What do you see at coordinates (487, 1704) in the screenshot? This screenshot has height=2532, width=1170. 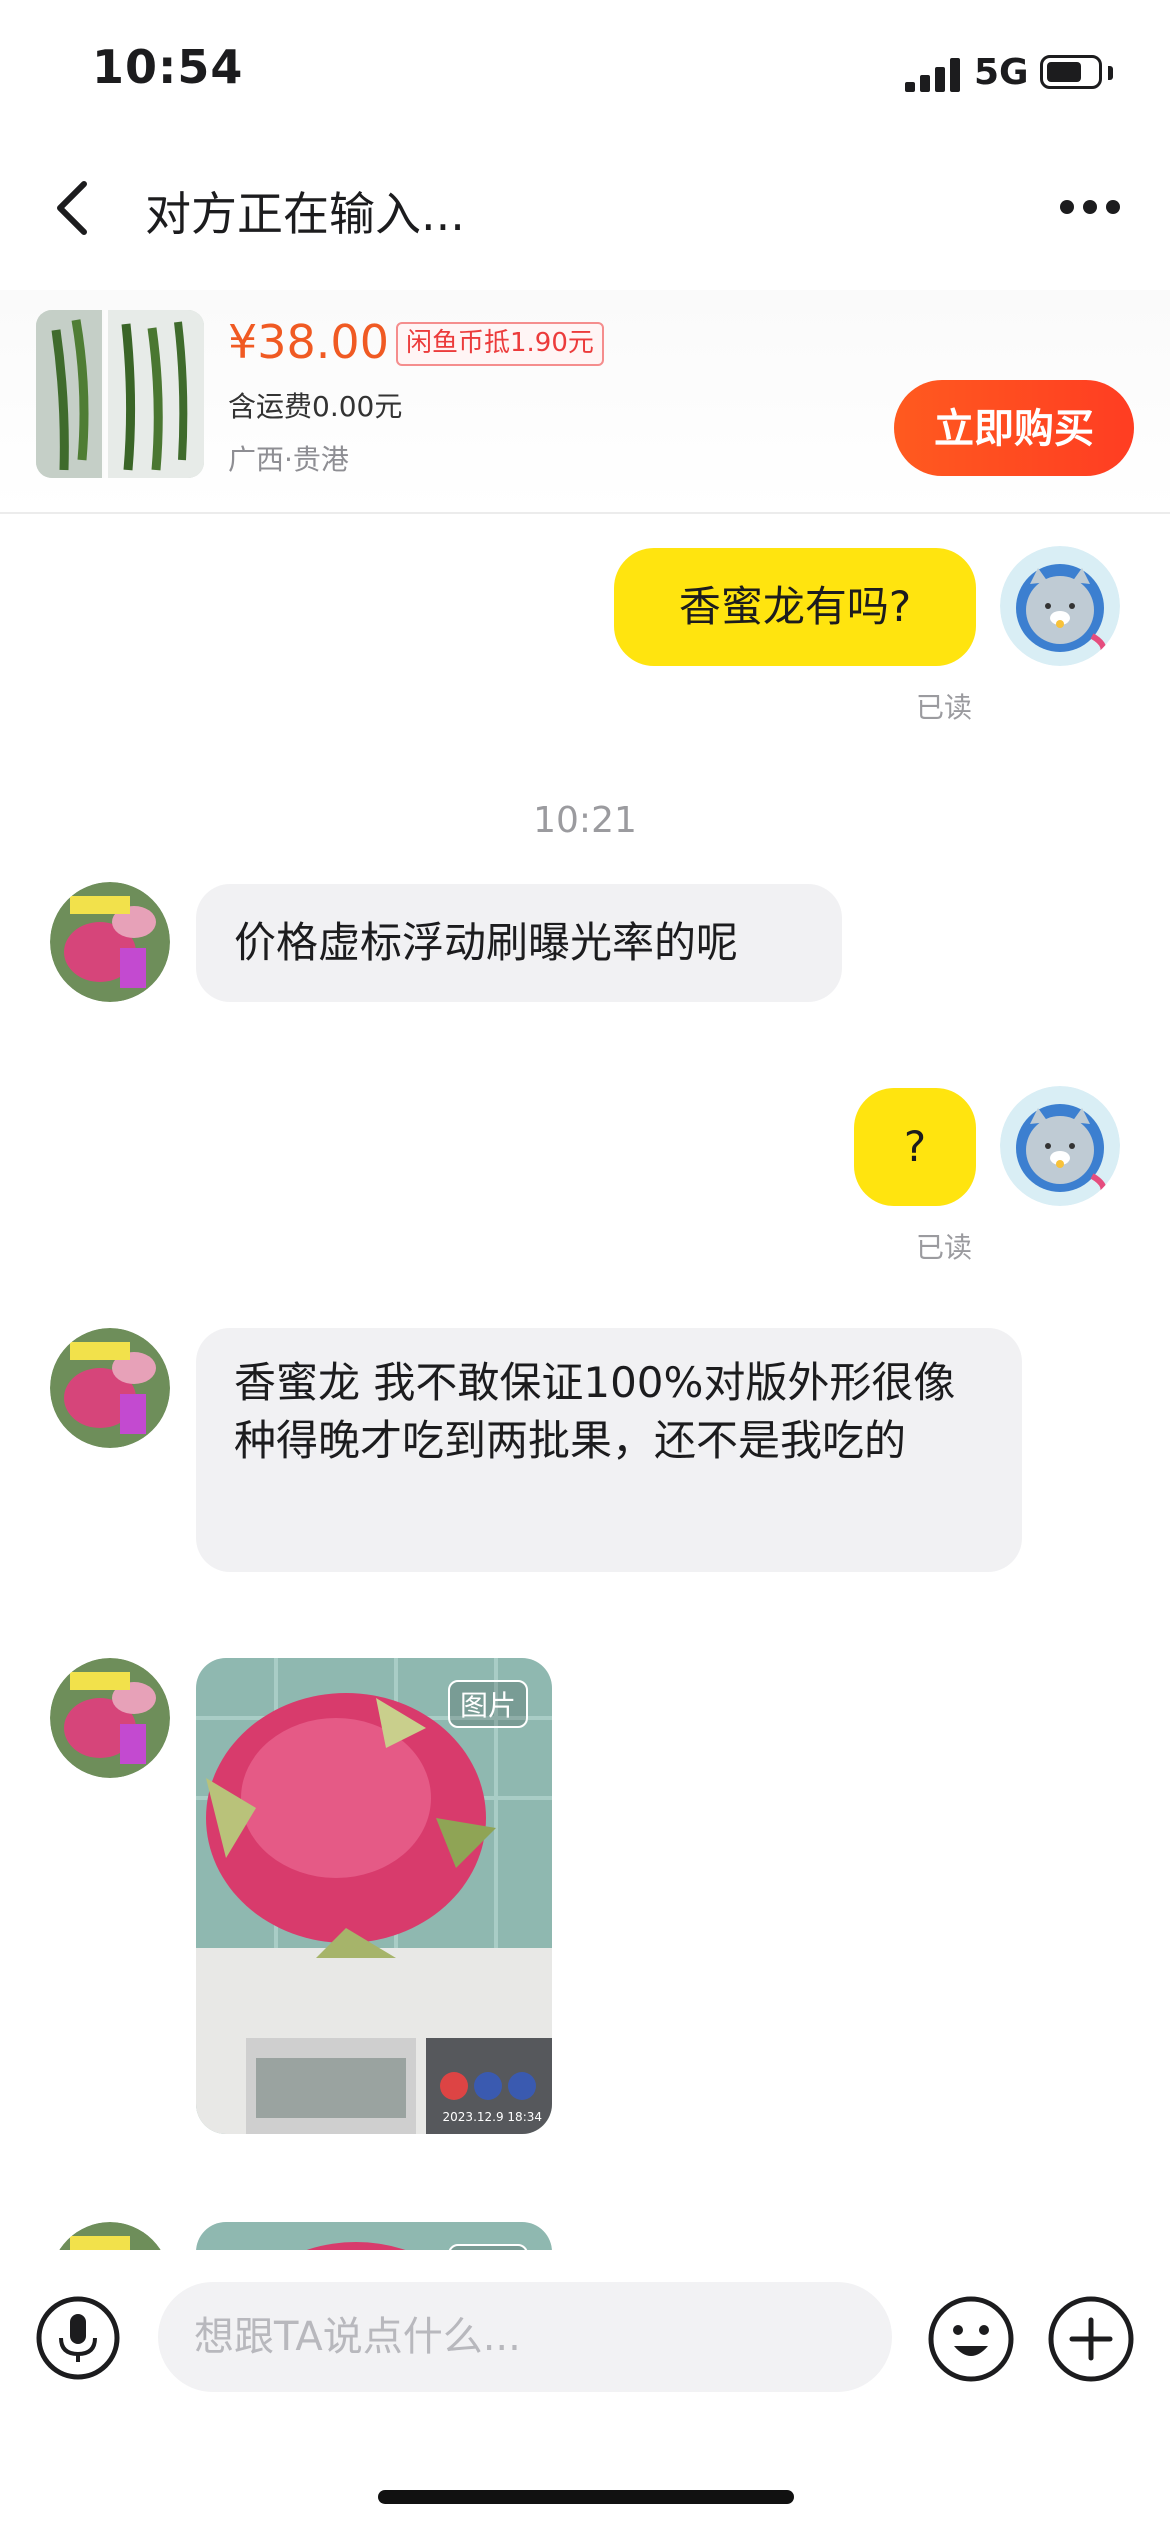 I see `image-tag: 图片` at bounding box center [487, 1704].